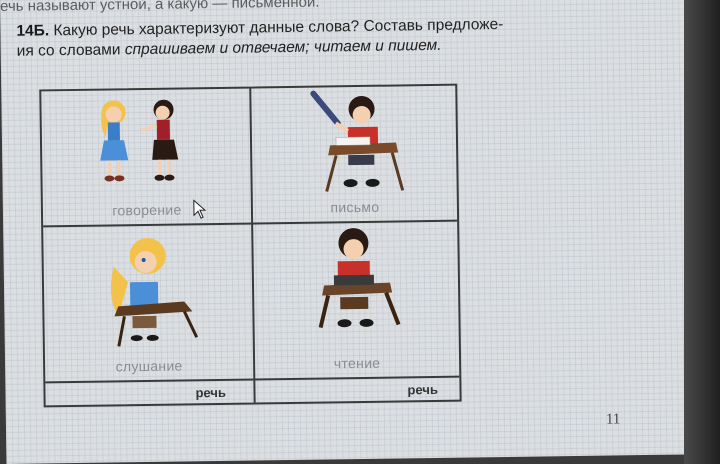 Image resolution: width=720 pixels, height=464 pixels. Describe the element at coordinates (356, 300) in the screenshot. I see `table-cell-reading: чтение` at that location.